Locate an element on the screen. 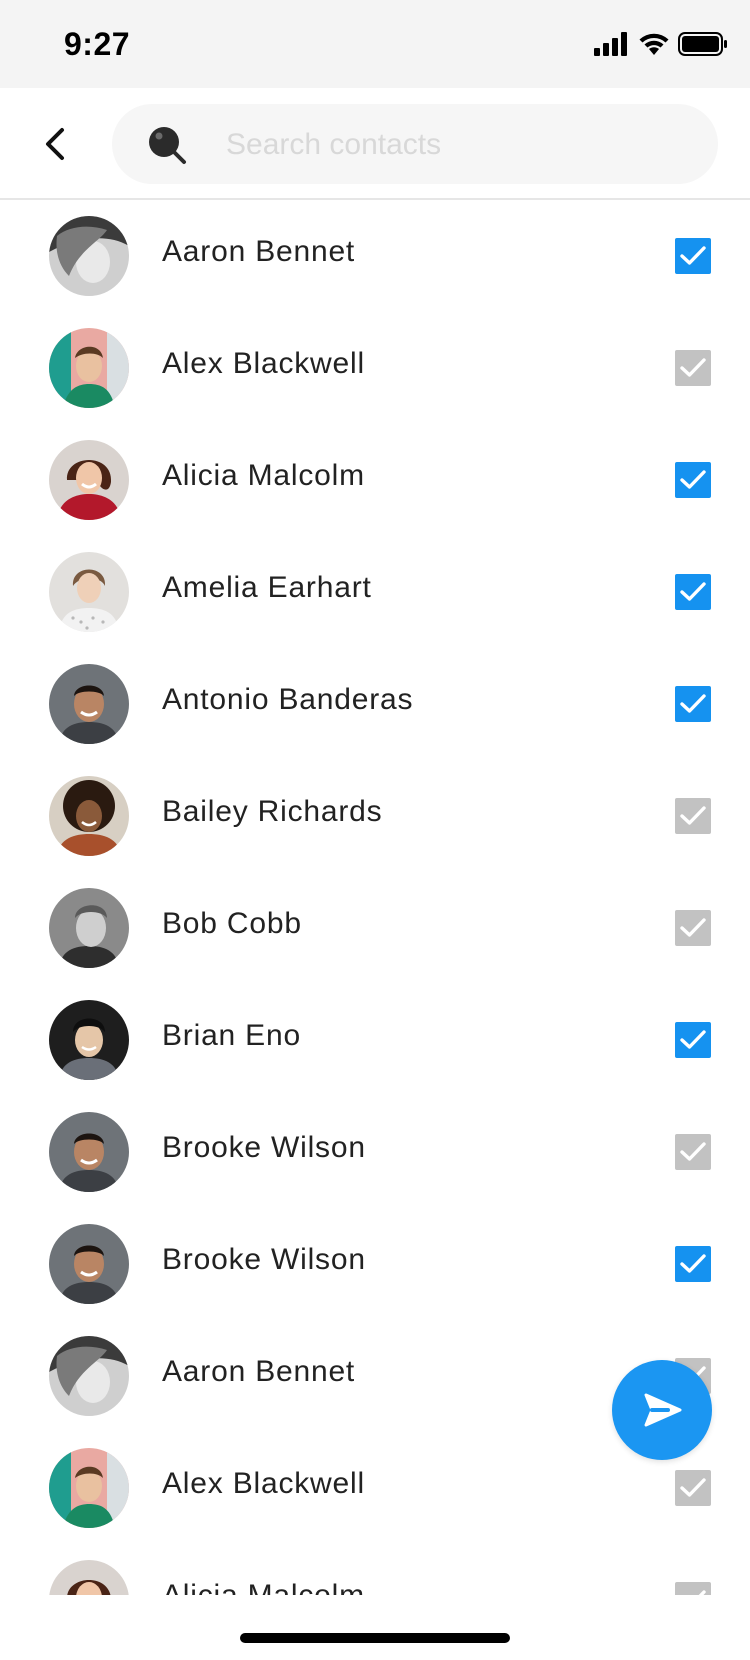  contact-name: Brian Eno is located at coordinates (231, 1035).